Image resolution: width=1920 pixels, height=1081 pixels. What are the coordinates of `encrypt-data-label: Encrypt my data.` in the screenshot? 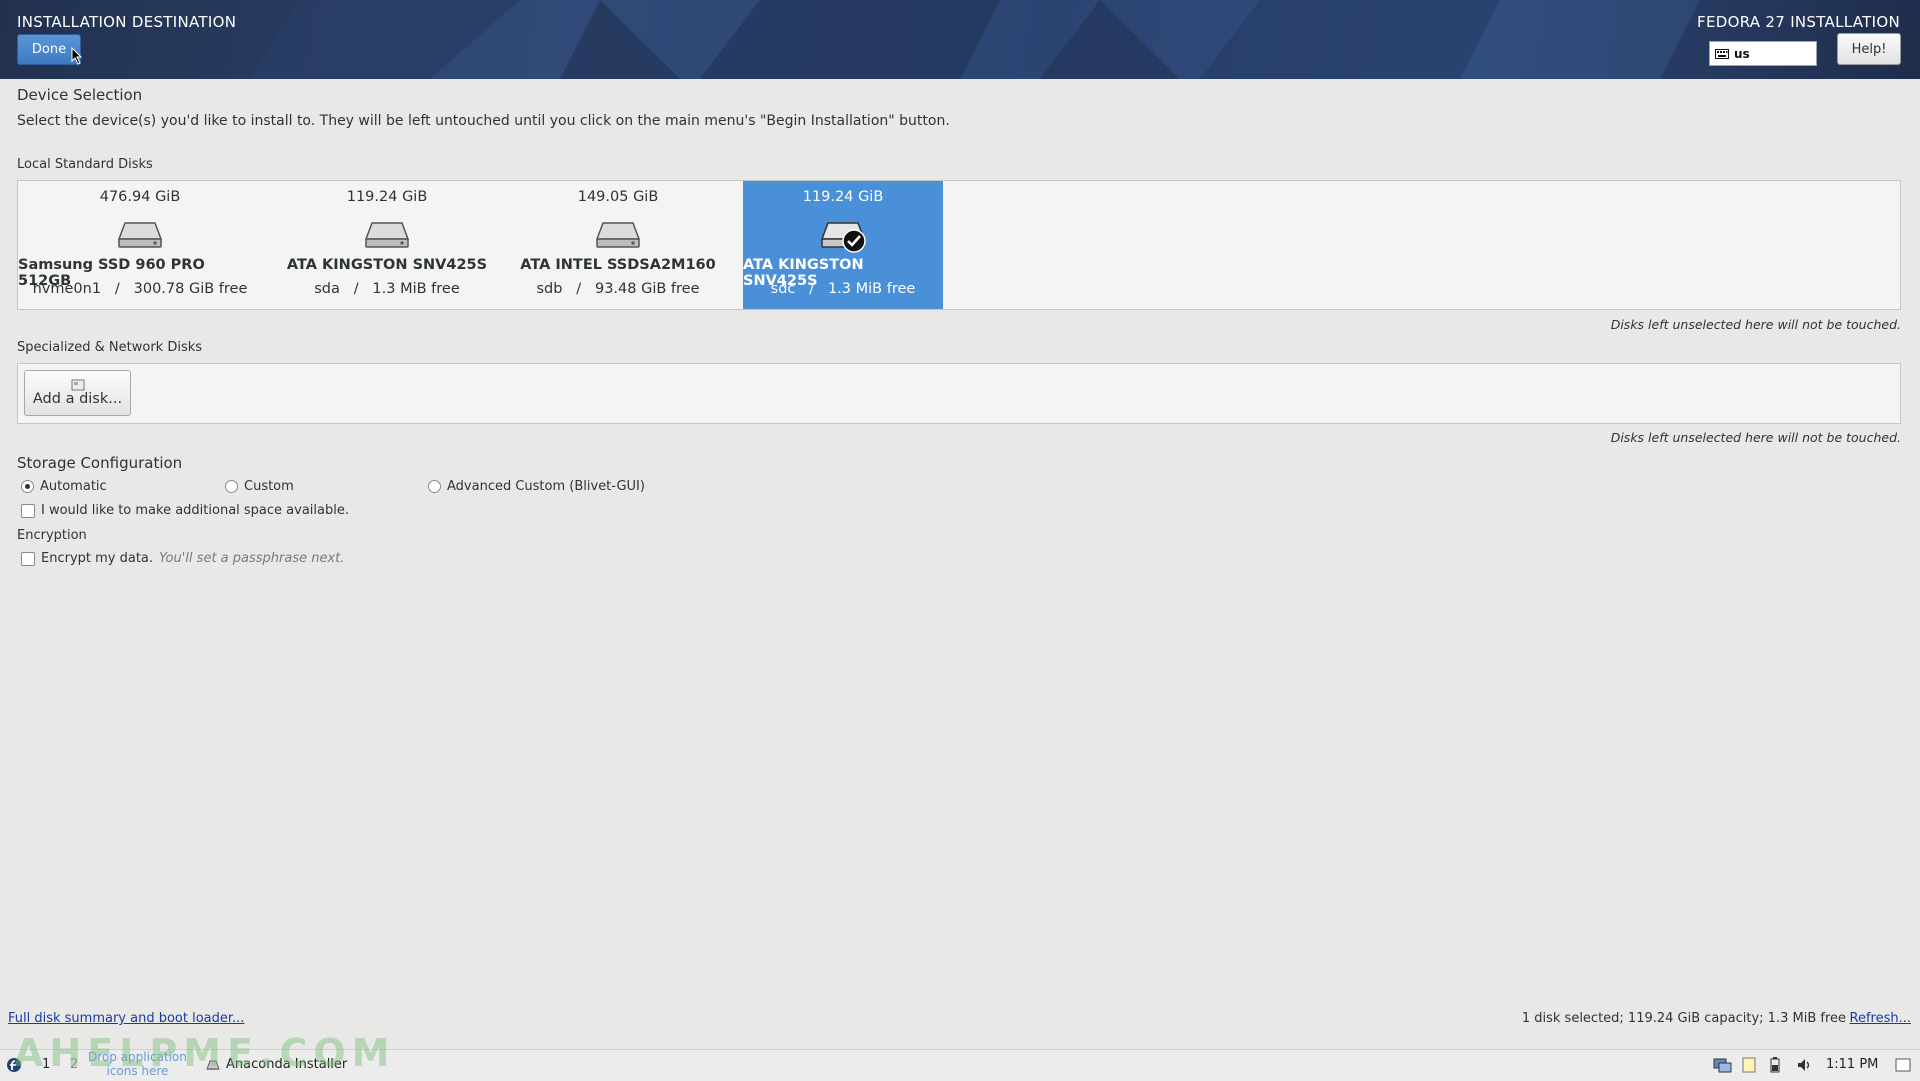 It's located at (97, 558).